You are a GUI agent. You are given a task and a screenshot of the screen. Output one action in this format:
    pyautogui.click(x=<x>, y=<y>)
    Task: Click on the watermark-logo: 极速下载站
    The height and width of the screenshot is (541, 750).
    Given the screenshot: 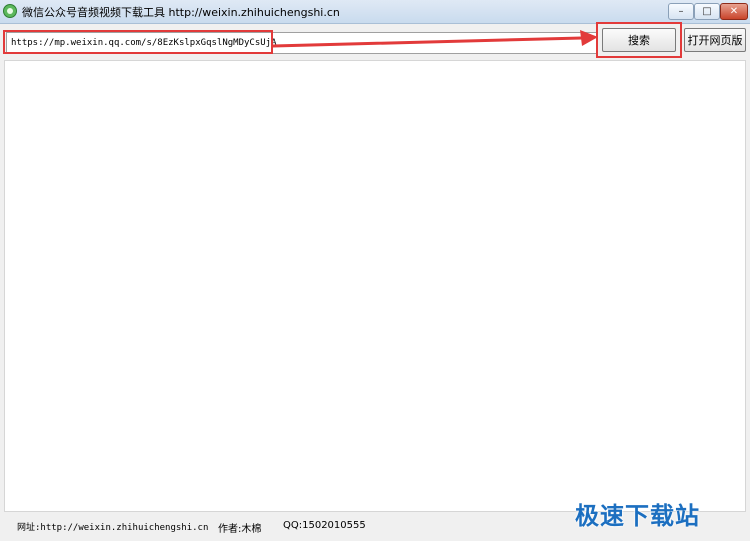 What is the action you would take?
    pyautogui.click(x=637, y=516)
    